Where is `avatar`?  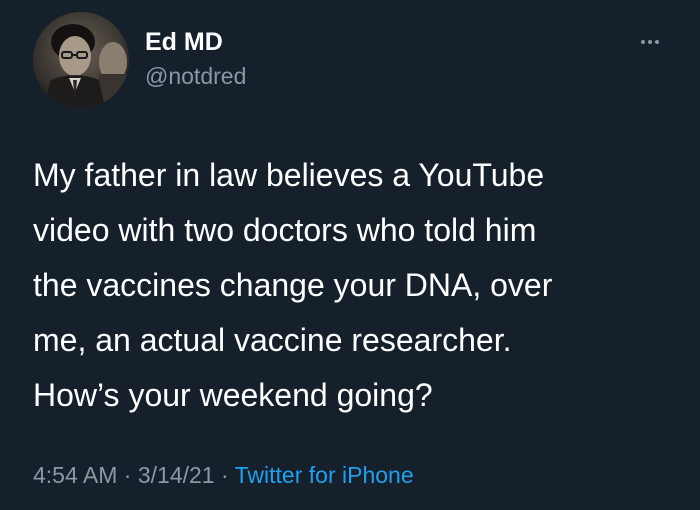 avatar is located at coordinates (81, 60).